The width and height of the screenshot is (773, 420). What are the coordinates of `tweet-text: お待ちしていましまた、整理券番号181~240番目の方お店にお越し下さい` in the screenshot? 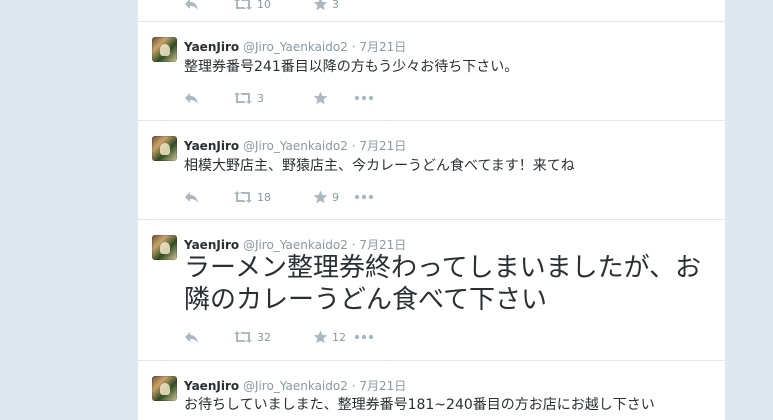 It's located at (419, 405).